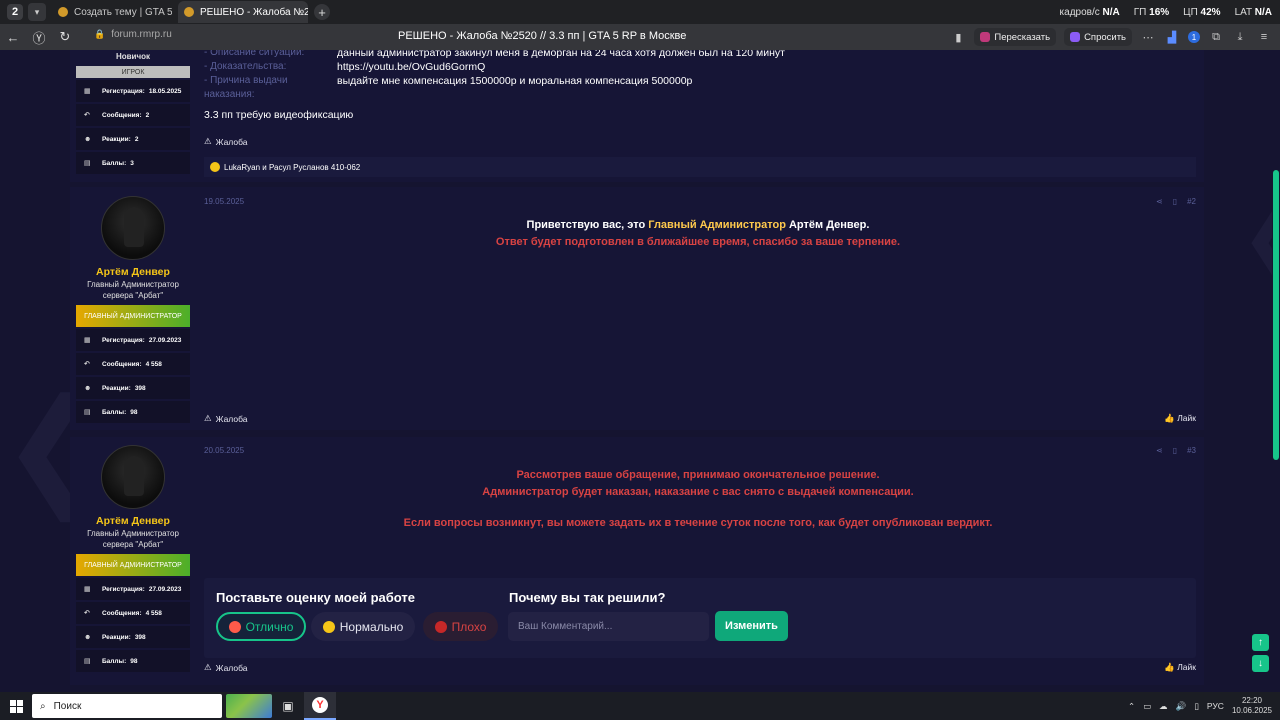 This screenshot has height=720, width=1280. I want to click on chevron-up-icon: ⌃, so click(1131, 706).